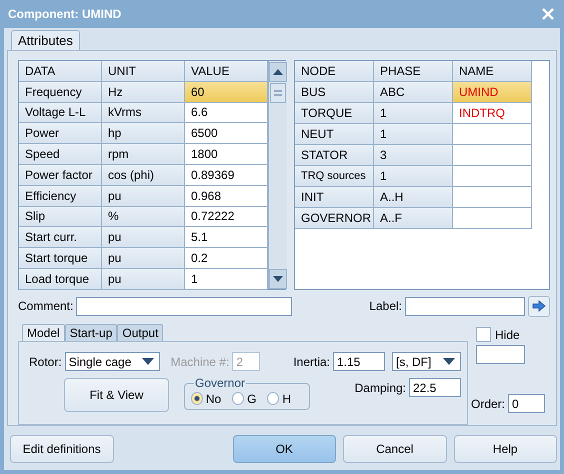 This screenshot has height=474, width=564. Describe the element at coordinates (60, 71) in the screenshot. I see `column-header: DATA` at that location.